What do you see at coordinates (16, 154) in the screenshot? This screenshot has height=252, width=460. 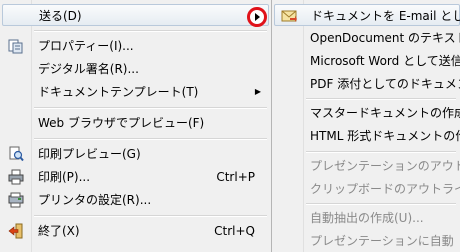 I see `print-preview-icon` at bounding box center [16, 154].